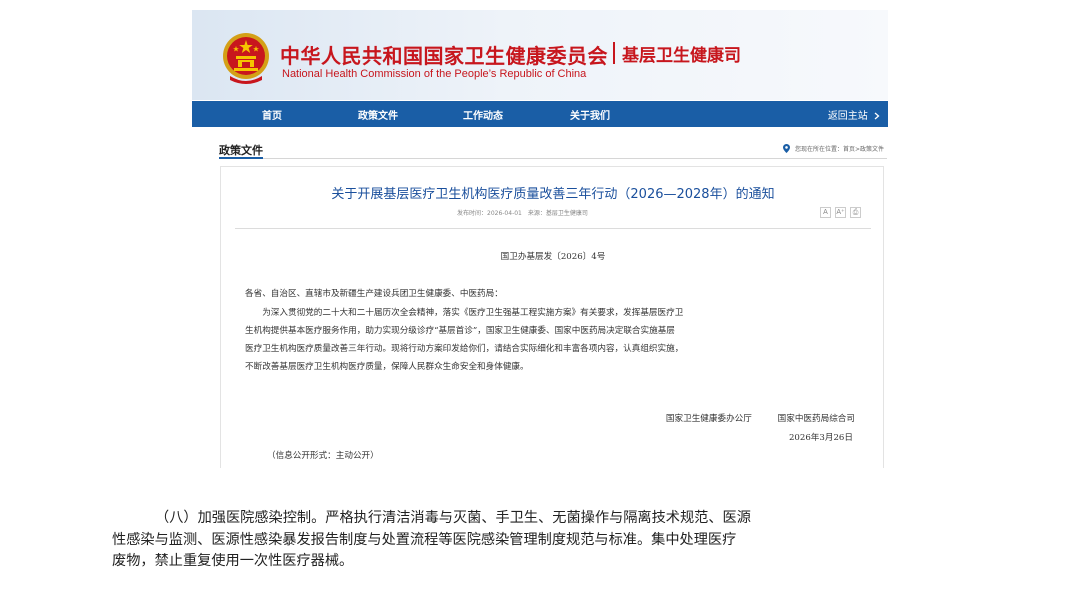  What do you see at coordinates (820, 438) in the screenshot?
I see `issue-date: 2026年3月26日` at bounding box center [820, 438].